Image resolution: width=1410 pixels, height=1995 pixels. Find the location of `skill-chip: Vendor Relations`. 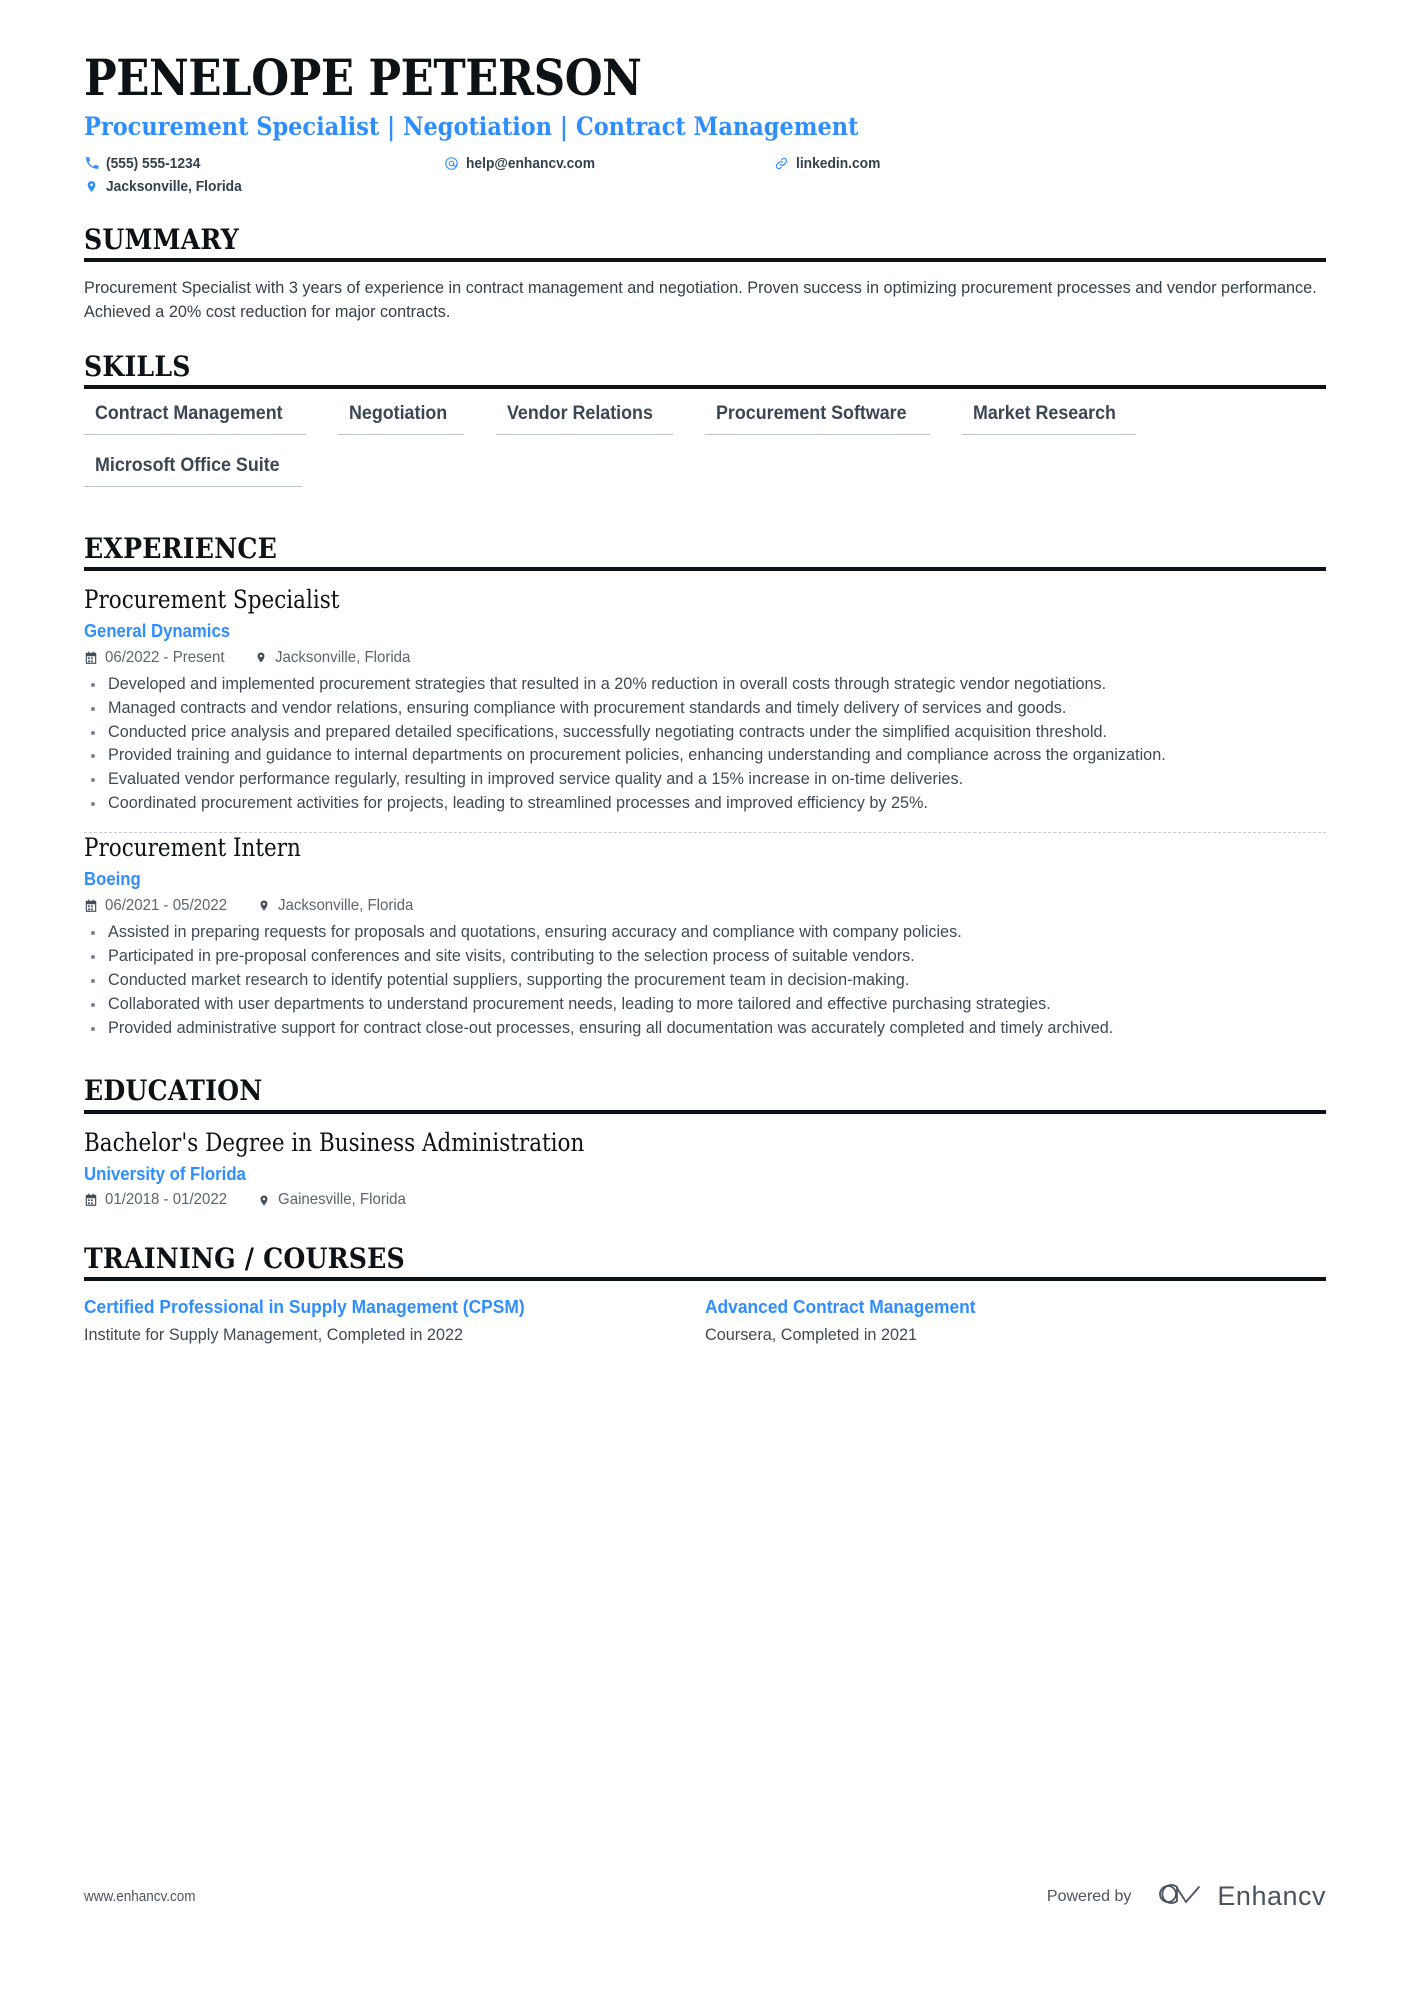

skill-chip: Vendor Relations is located at coordinates (585, 419).